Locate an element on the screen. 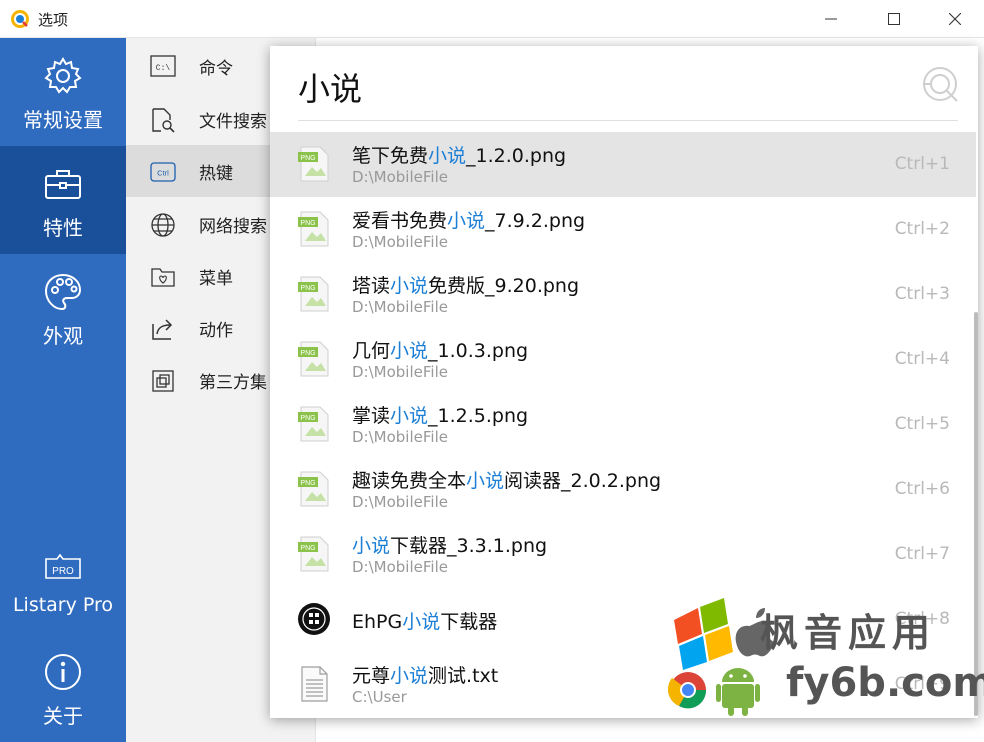  result-hotkey: Ctrl+2 is located at coordinates (922, 229).